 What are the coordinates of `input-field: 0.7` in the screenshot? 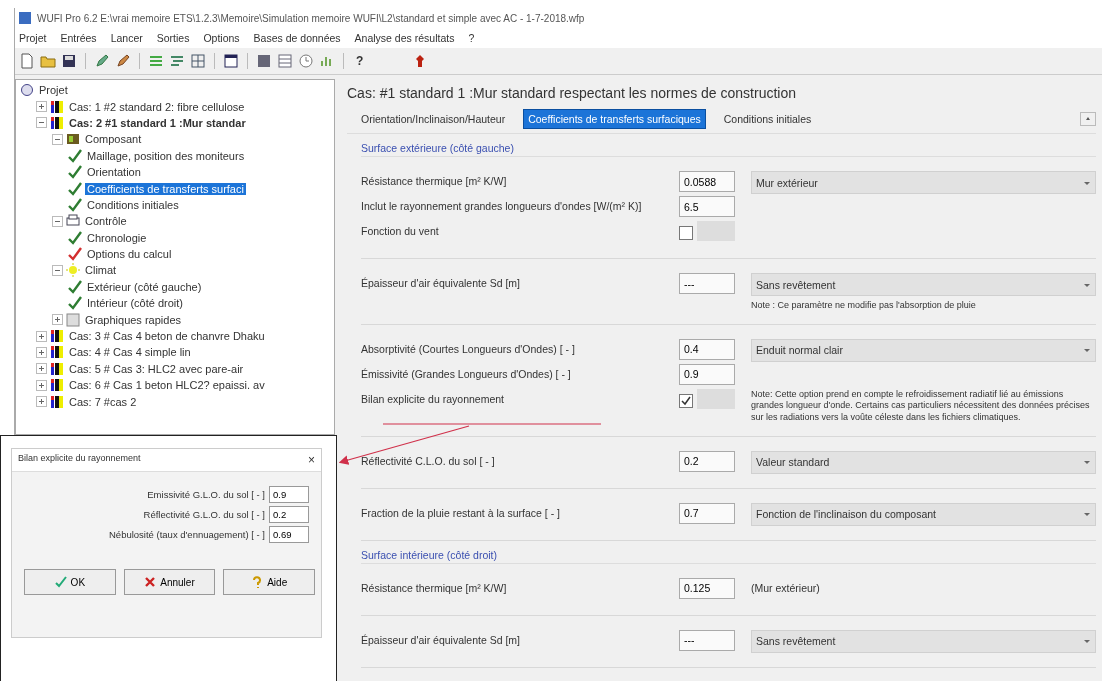 It's located at (707, 513).